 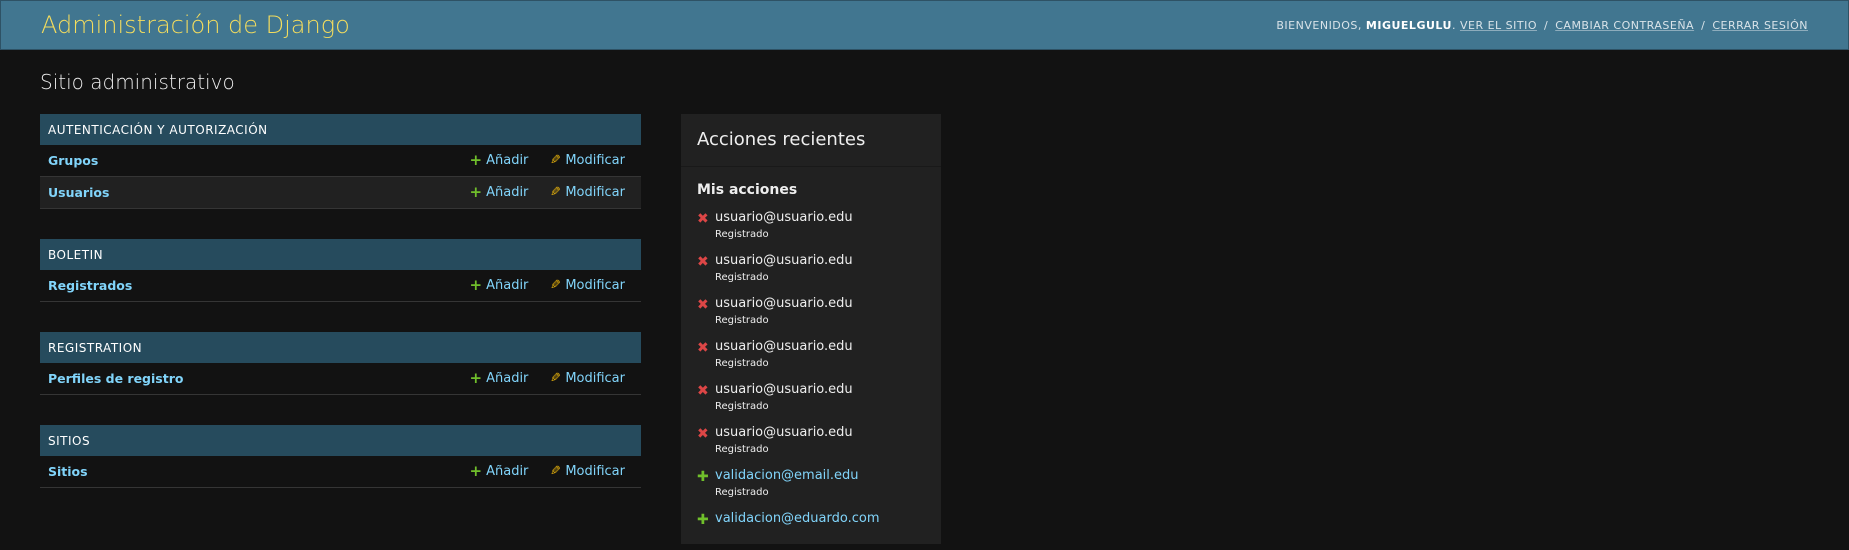 I want to click on app-module-boletin: Boletin Registrados + Añadir ✎ Modificar, so click(x=340, y=270).